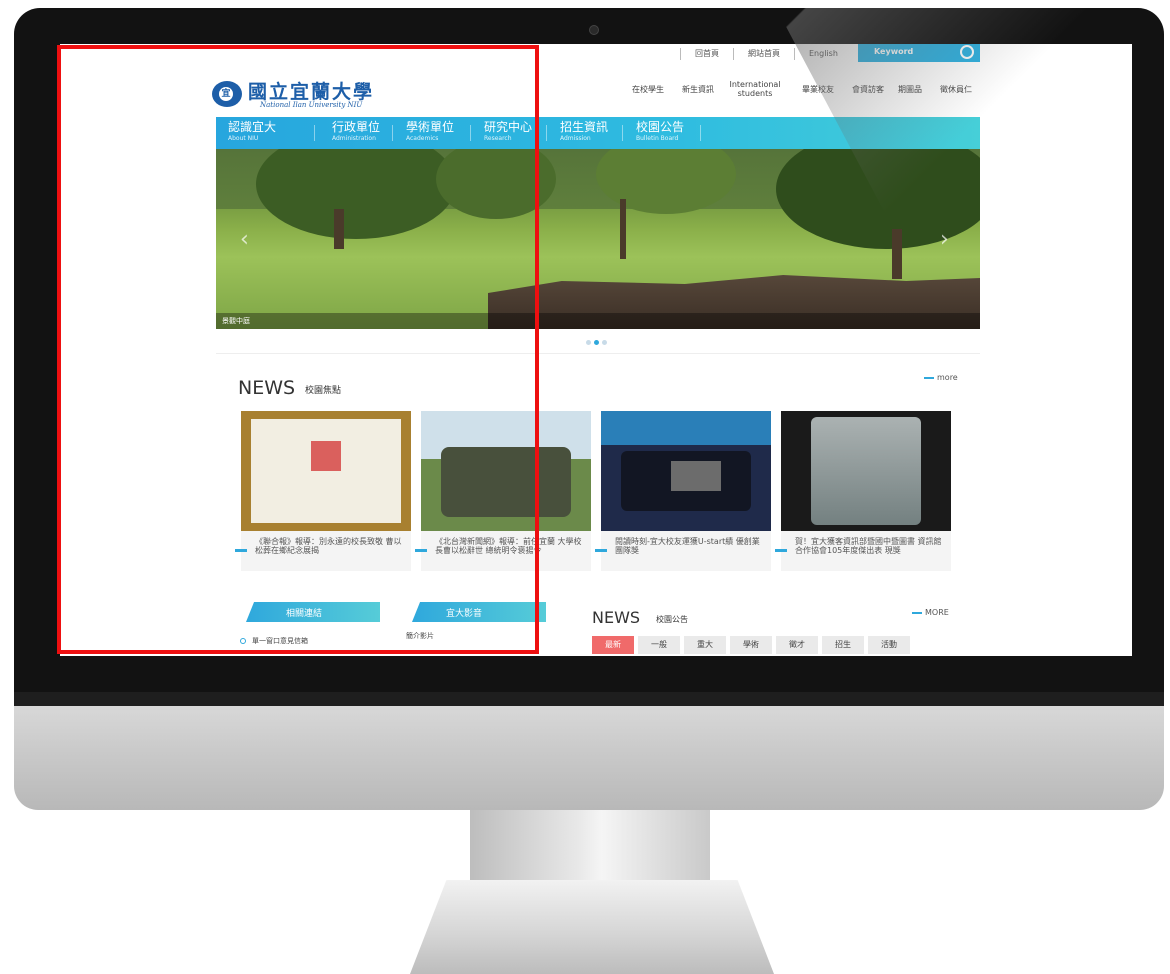 This screenshot has height=974, width=1170. Describe the element at coordinates (311, 90) in the screenshot. I see `university-name-cn: 國立宜蘭大學` at that location.